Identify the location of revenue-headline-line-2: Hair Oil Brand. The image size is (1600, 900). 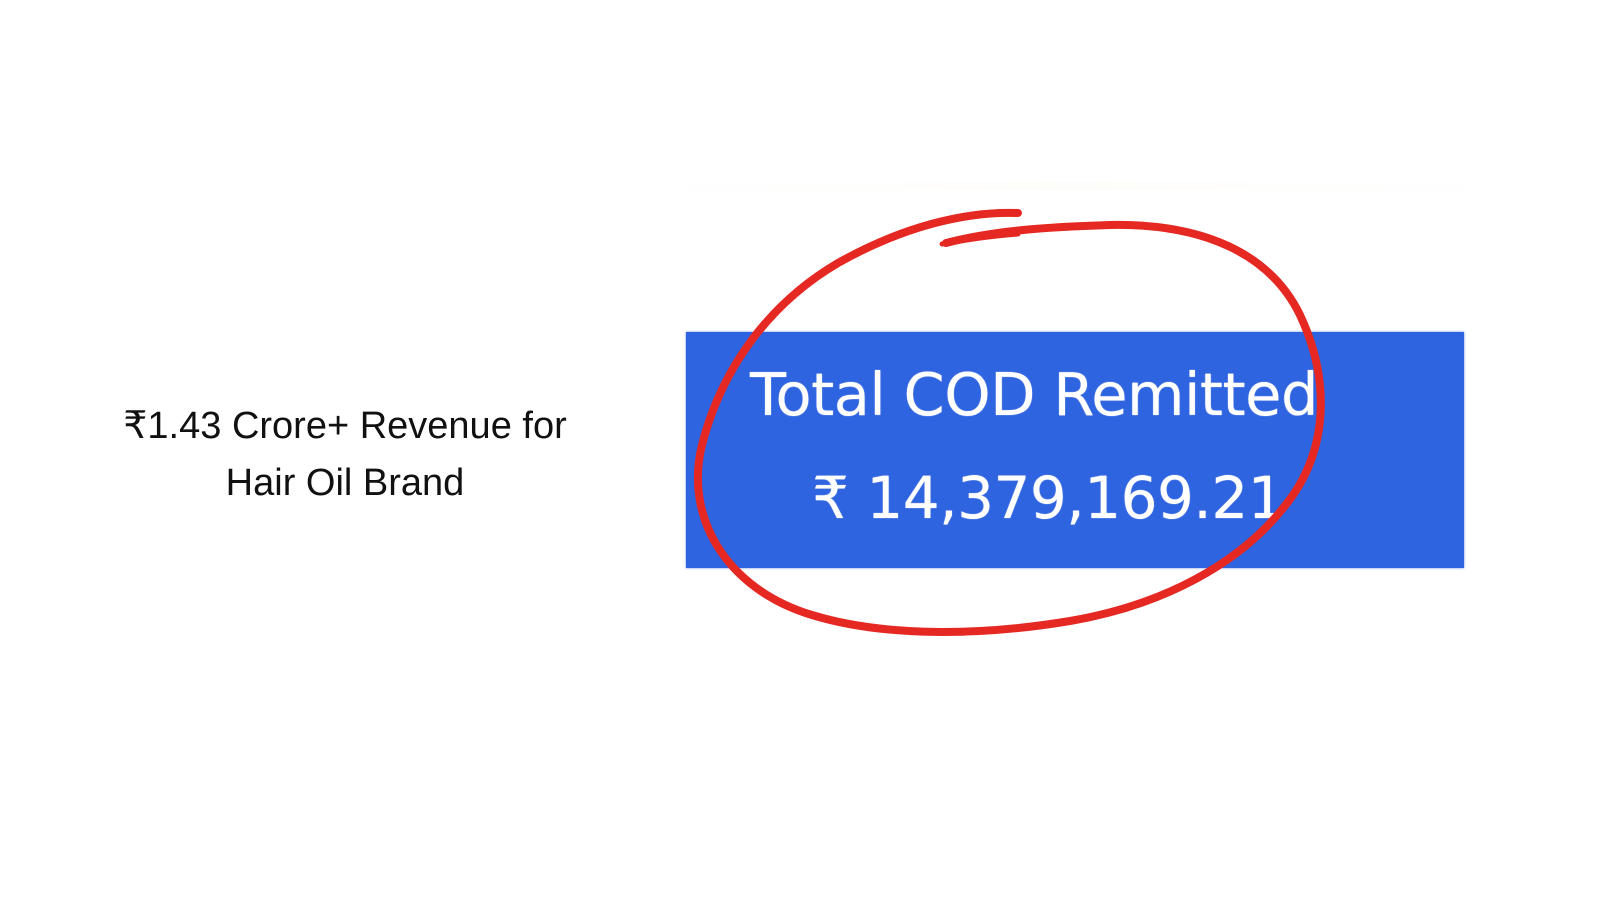
(345, 483).